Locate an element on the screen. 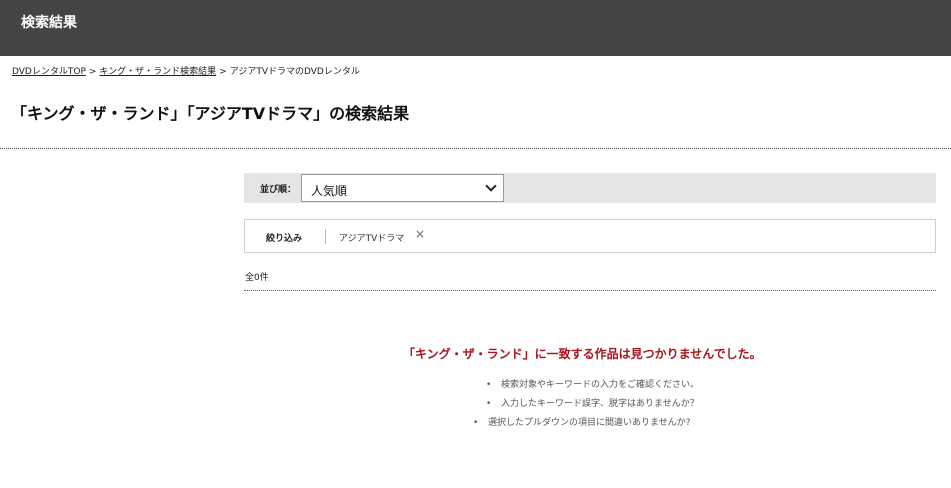 The height and width of the screenshot is (488, 951). close-icon: × is located at coordinates (420, 234).